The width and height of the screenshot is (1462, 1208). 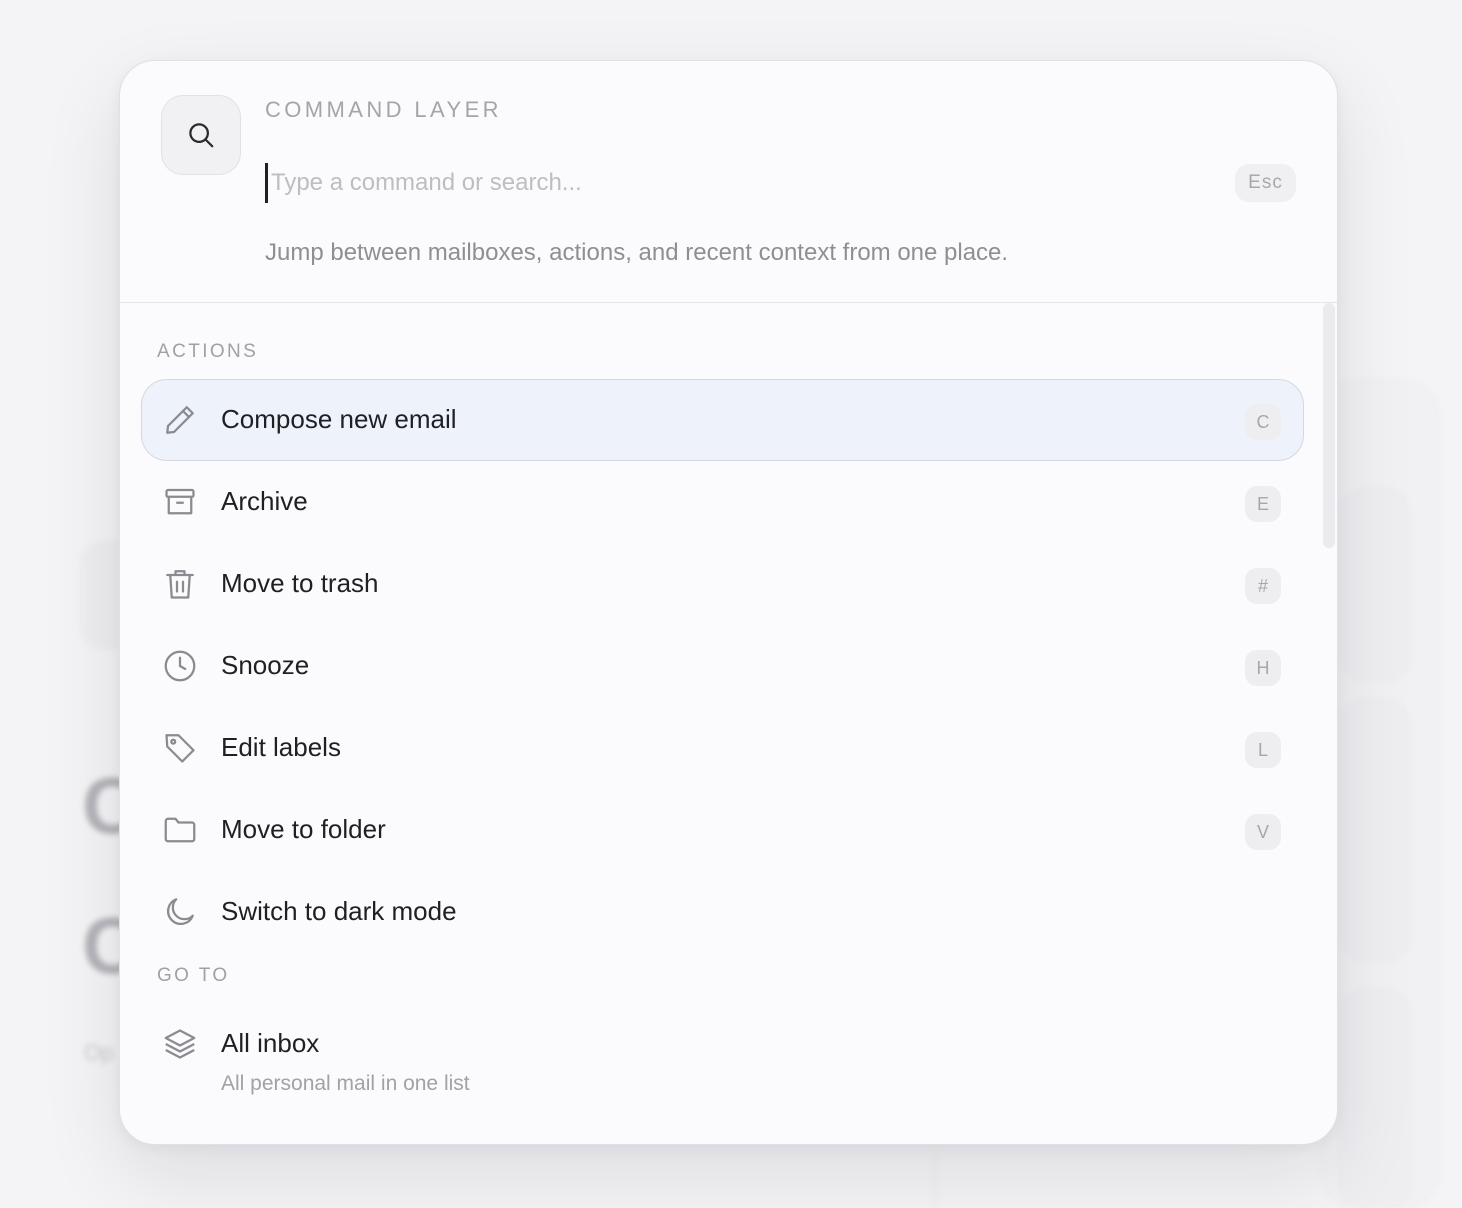 What do you see at coordinates (264, 501) in the screenshot?
I see `command-item-label: Archive` at bounding box center [264, 501].